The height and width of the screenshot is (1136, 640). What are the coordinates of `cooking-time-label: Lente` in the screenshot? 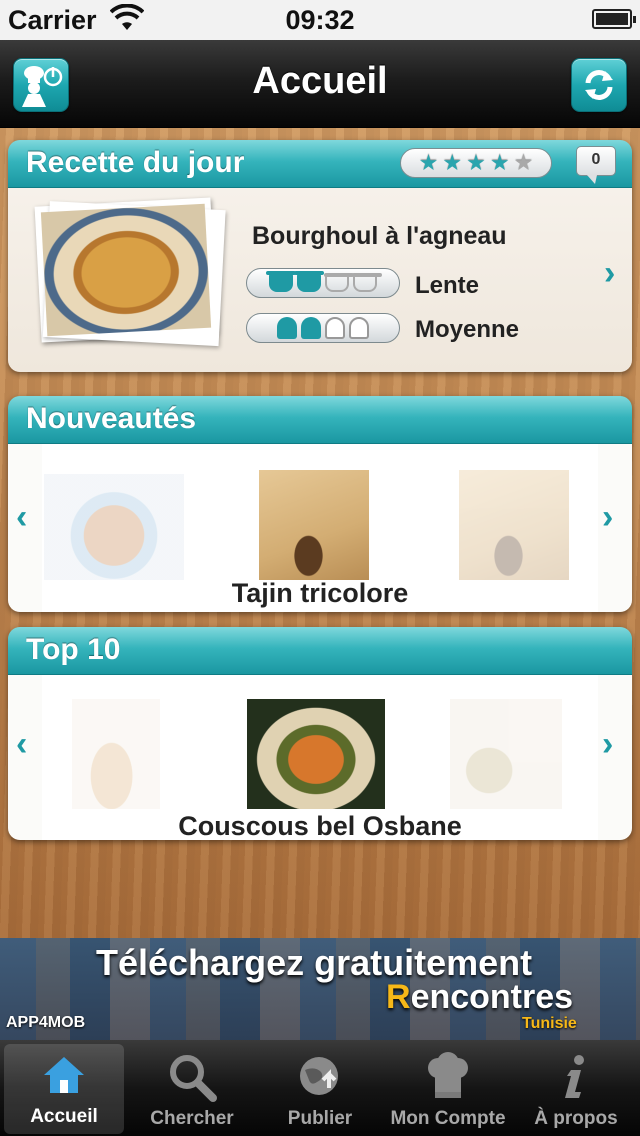 It's located at (447, 285).